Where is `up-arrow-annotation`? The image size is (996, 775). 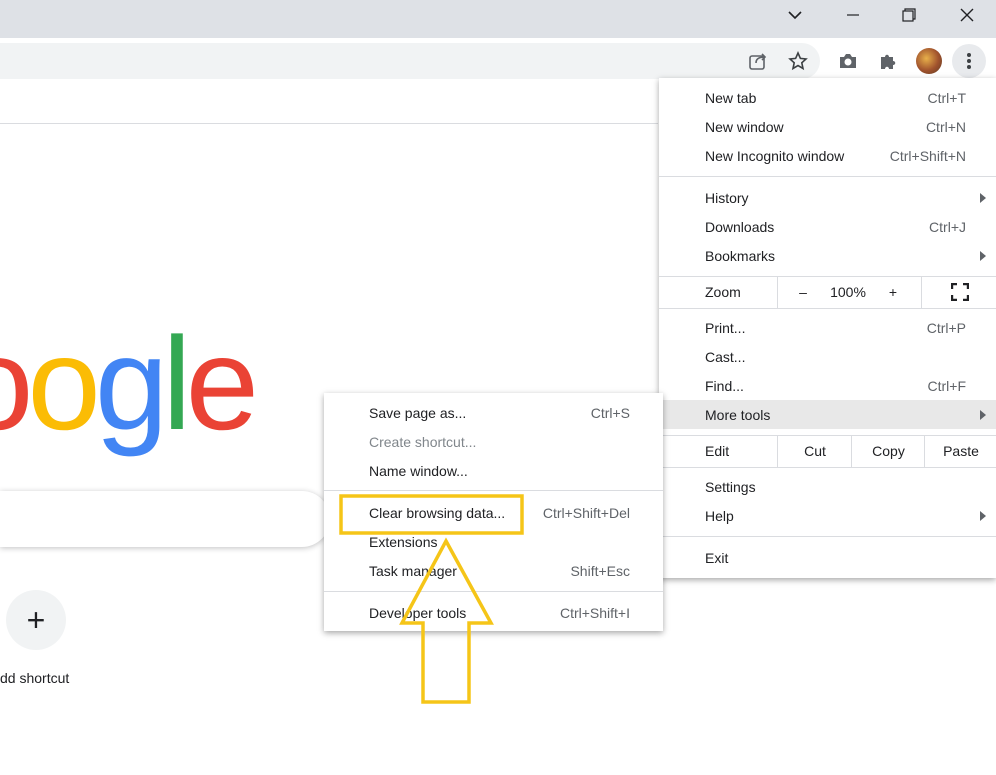
up-arrow-annotation is located at coordinates (446, 620).